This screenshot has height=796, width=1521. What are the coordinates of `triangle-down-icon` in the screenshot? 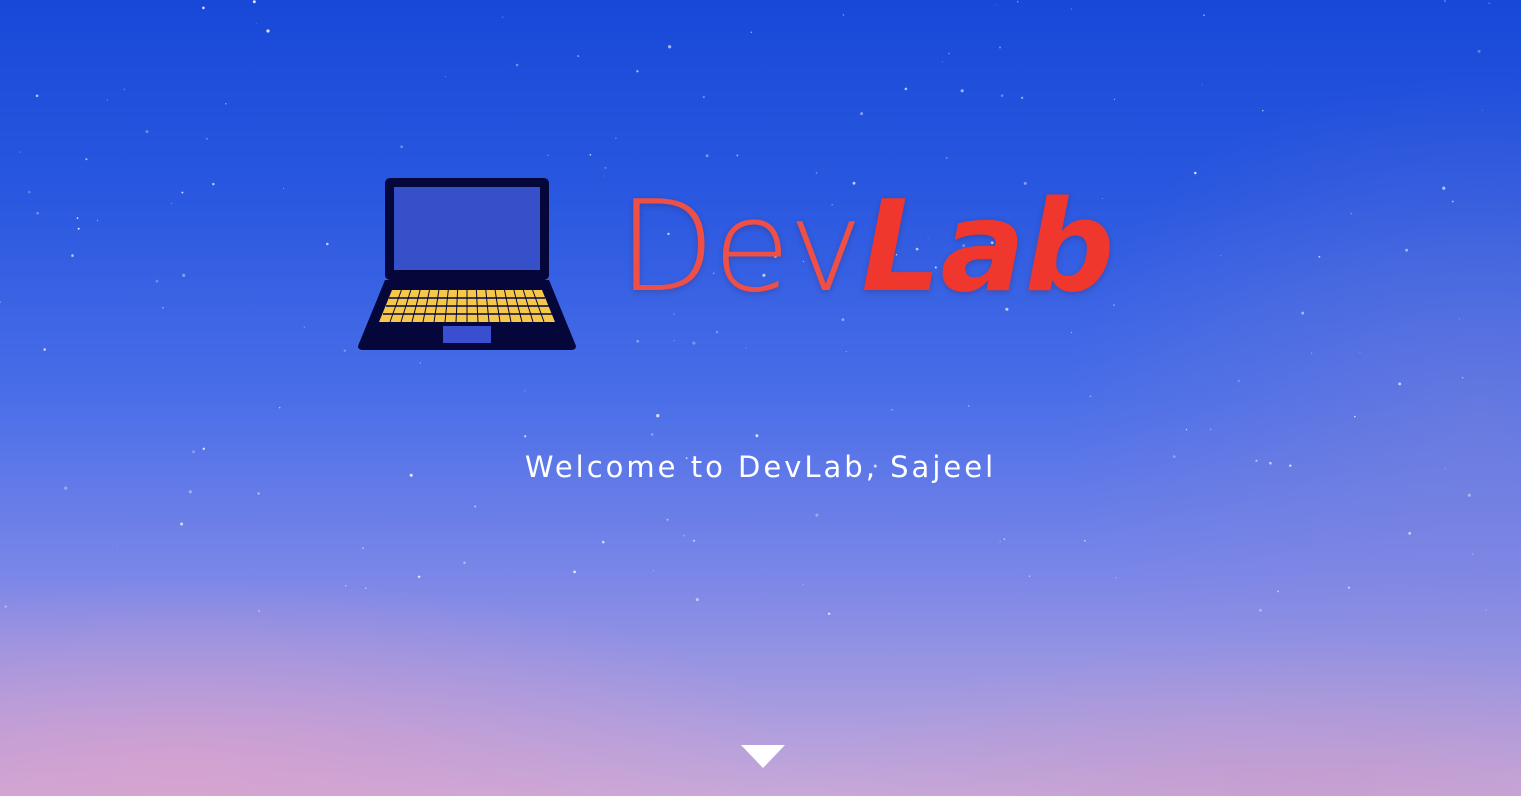 It's located at (763, 757).